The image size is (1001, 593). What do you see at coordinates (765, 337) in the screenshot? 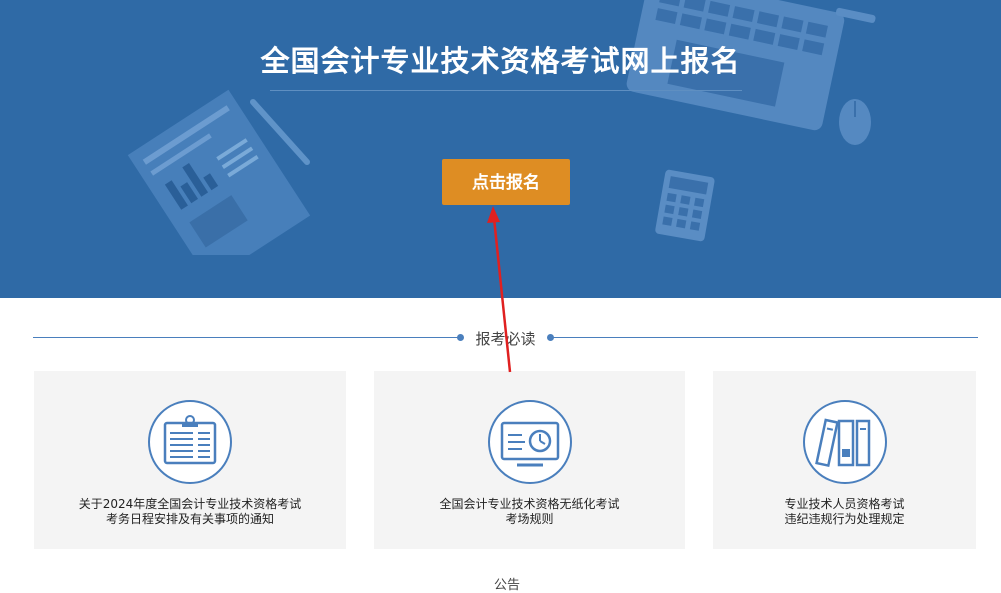
I see `heading-line-right` at bounding box center [765, 337].